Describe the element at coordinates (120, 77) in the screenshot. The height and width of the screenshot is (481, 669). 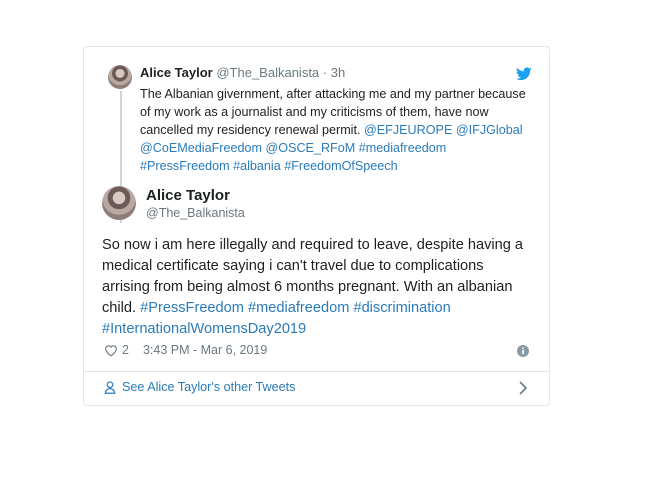
I see `quoted-avatar` at that location.